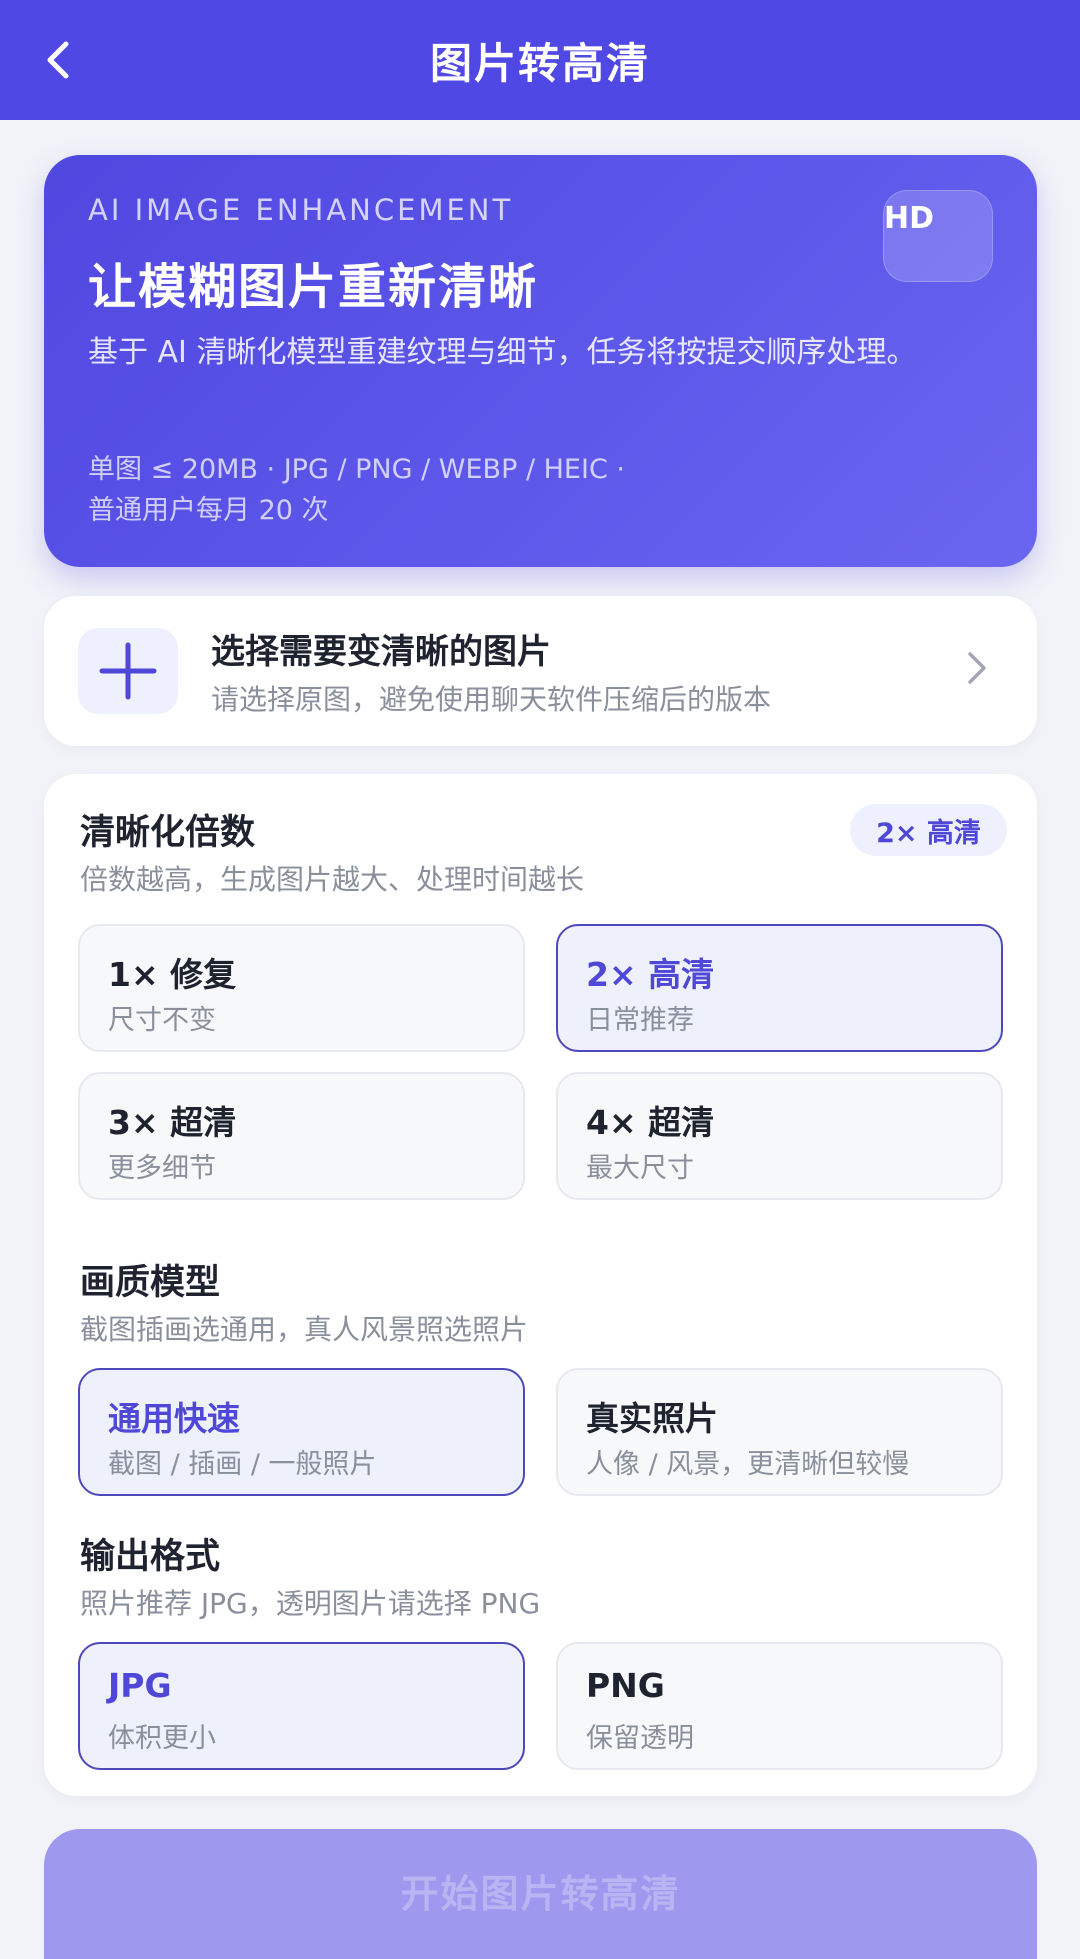  I want to click on upload-title: 选择需要变清晰的图片, so click(381, 652).